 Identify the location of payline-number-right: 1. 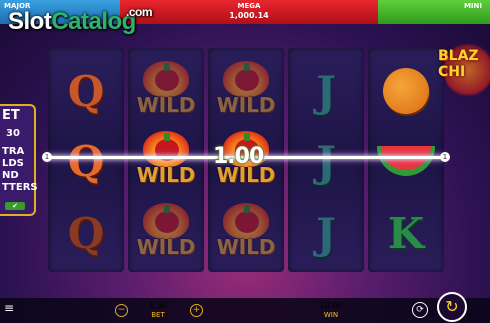
(445, 157).